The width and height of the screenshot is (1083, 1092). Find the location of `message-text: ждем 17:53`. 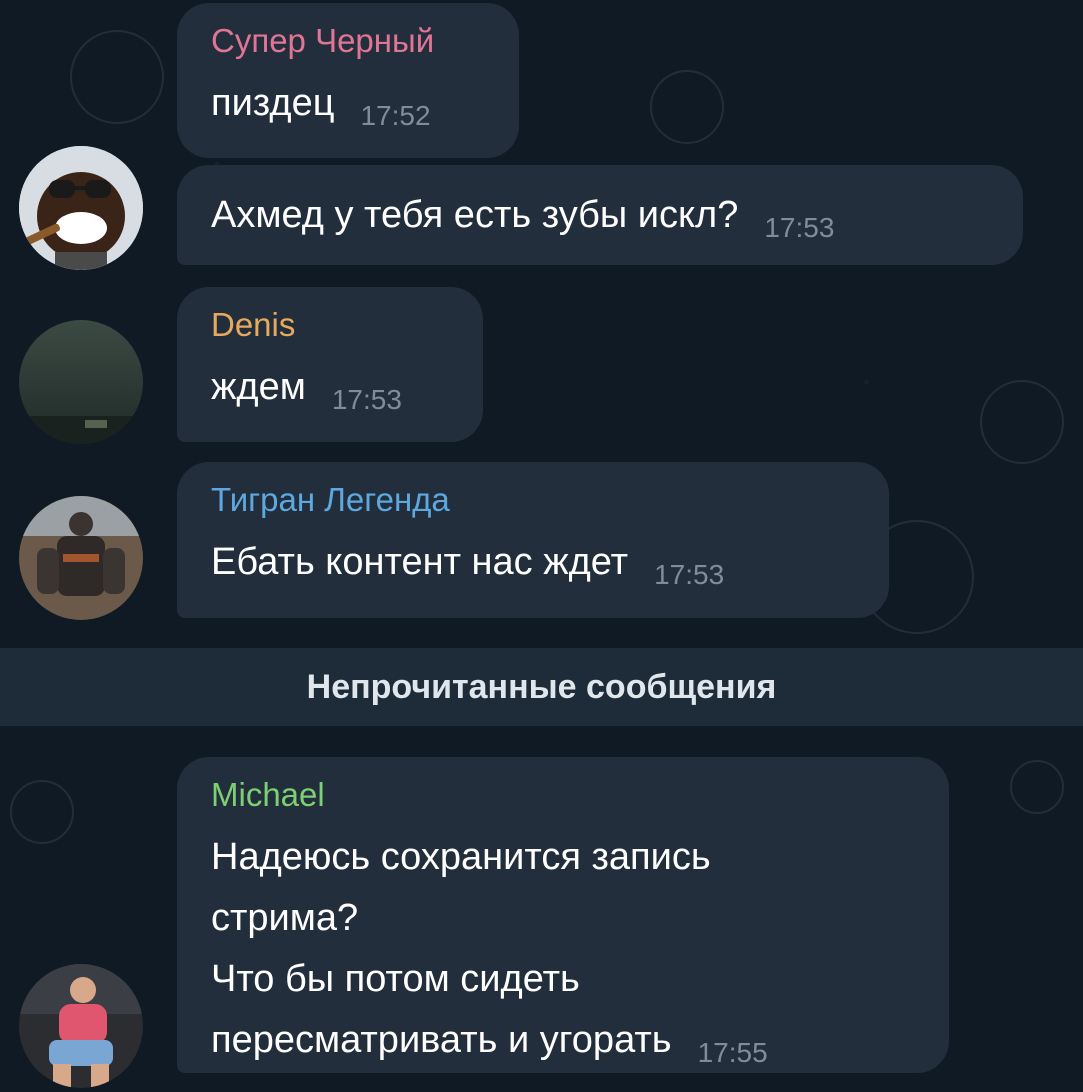

message-text: ждем 17:53 is located at coordinates (330, 393).